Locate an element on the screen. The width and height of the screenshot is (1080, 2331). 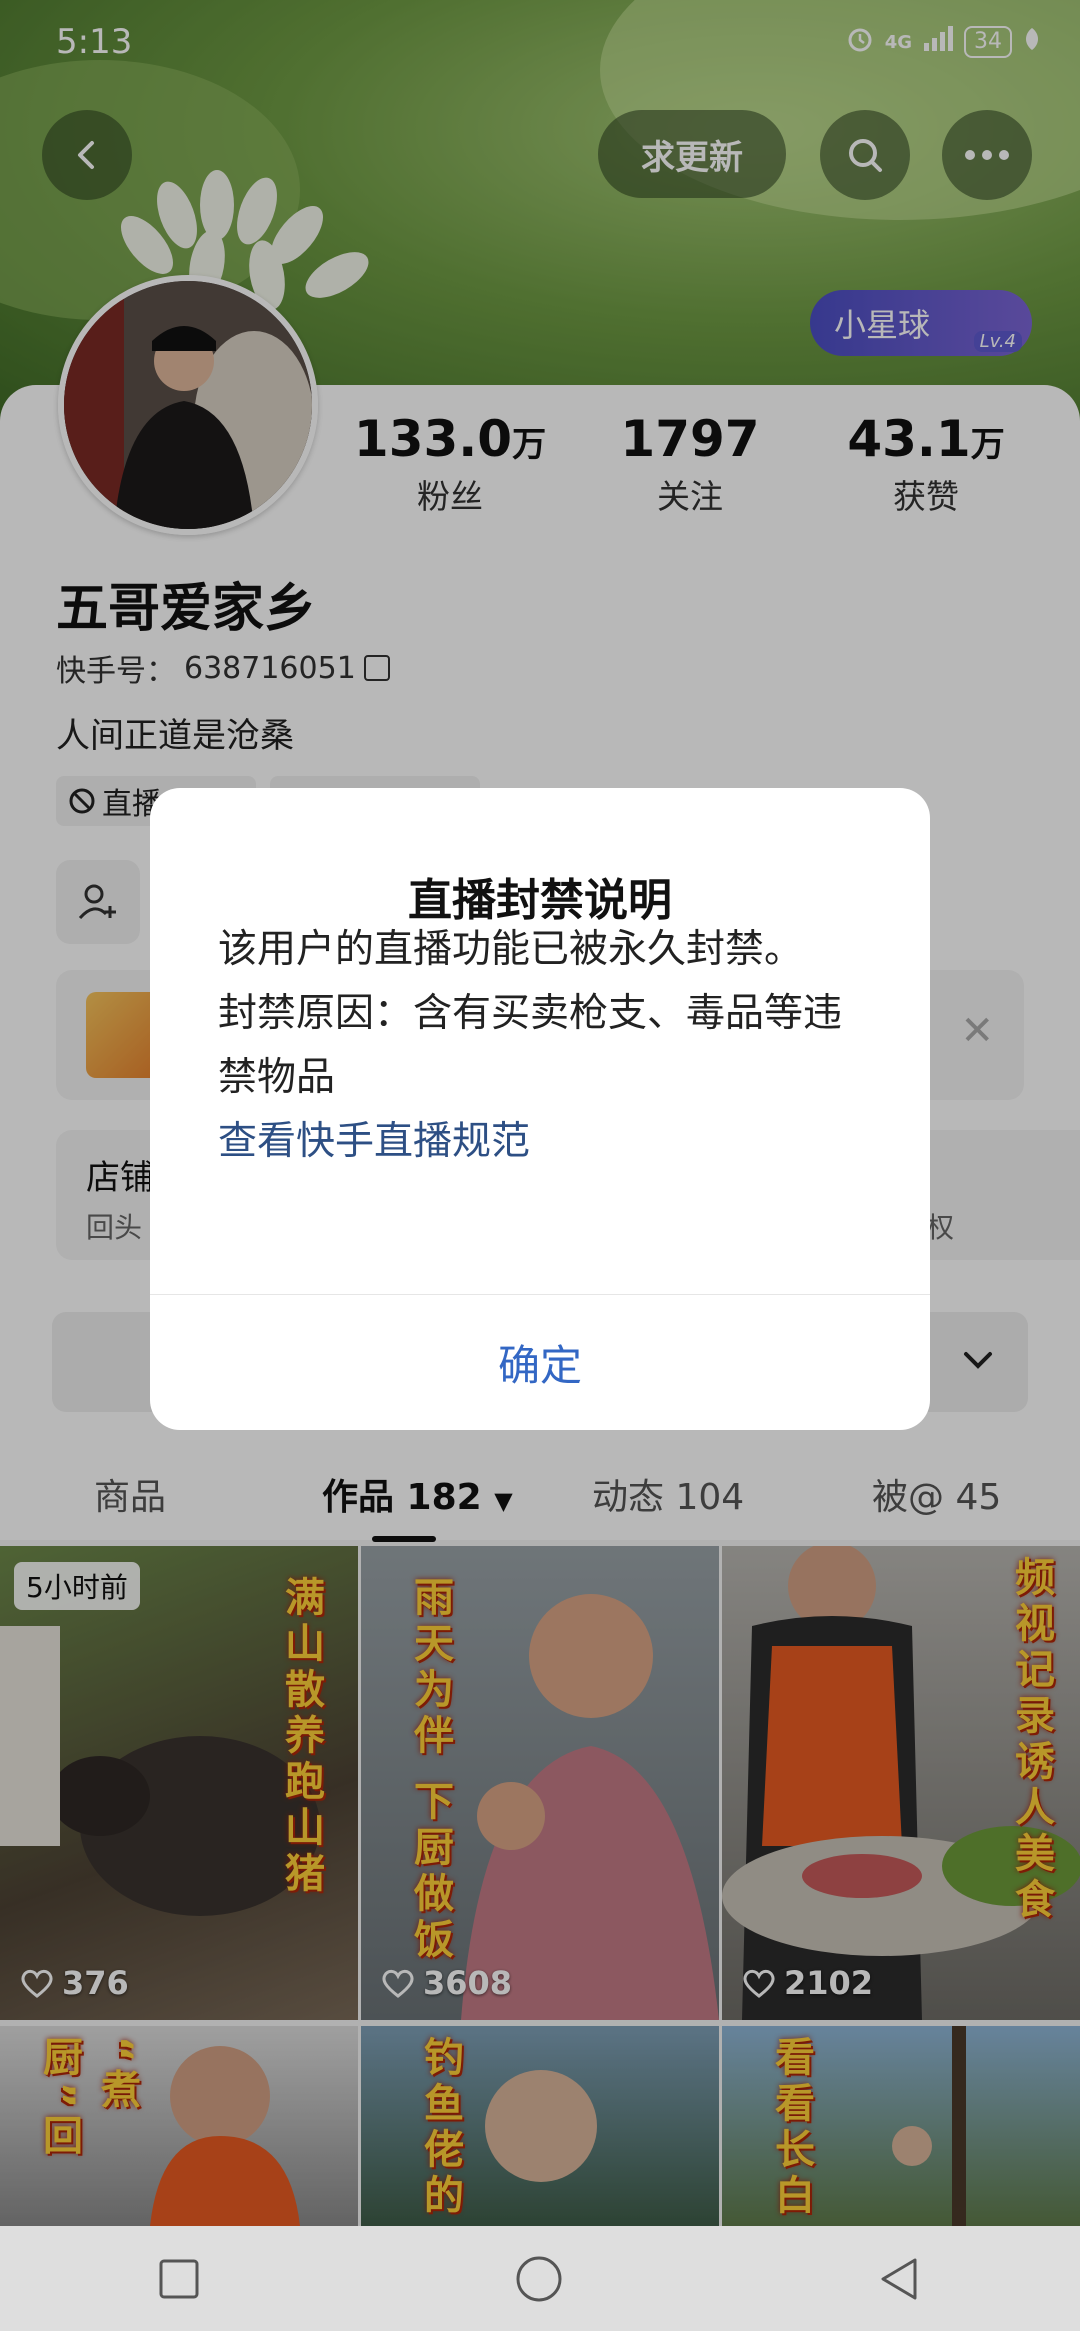
recents-square-icon is located at coordinates (179, 2279).